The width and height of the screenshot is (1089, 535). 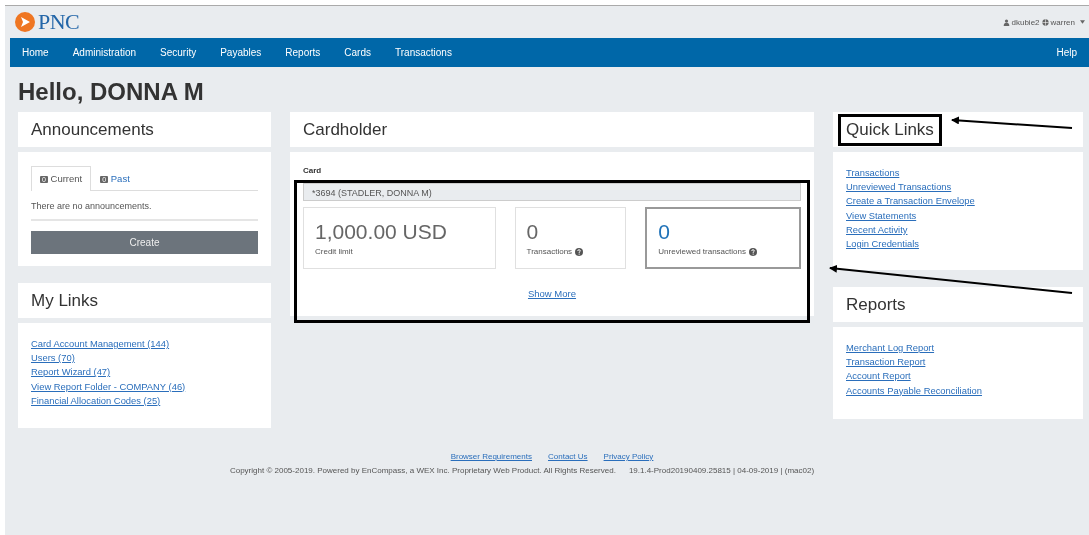 What do you see at coordinates (958, 187) in the screenshot?
I see `link: Unreviewed Transactions` at bounding box center [958, 187].